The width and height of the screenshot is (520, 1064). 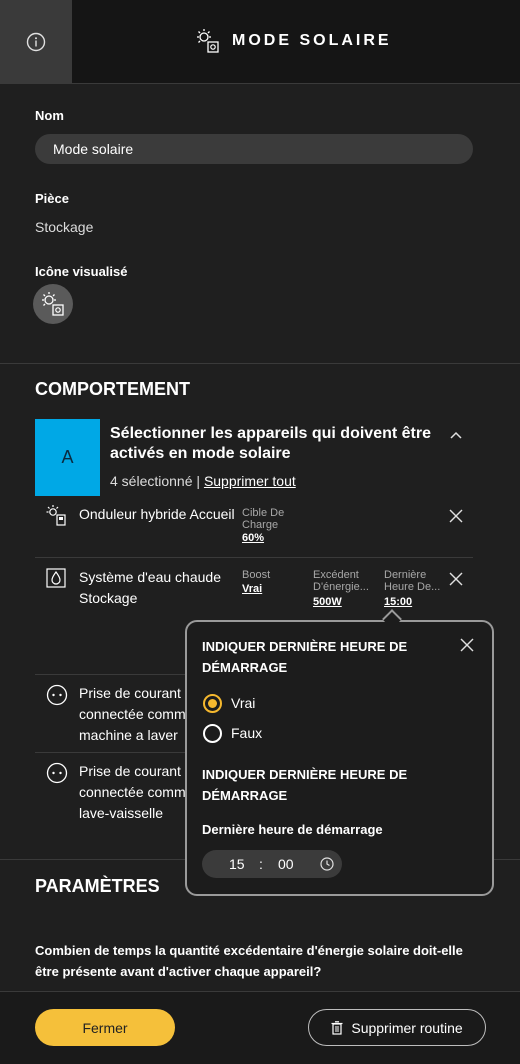 I want to click on info-button, so click(x=36, y=42).